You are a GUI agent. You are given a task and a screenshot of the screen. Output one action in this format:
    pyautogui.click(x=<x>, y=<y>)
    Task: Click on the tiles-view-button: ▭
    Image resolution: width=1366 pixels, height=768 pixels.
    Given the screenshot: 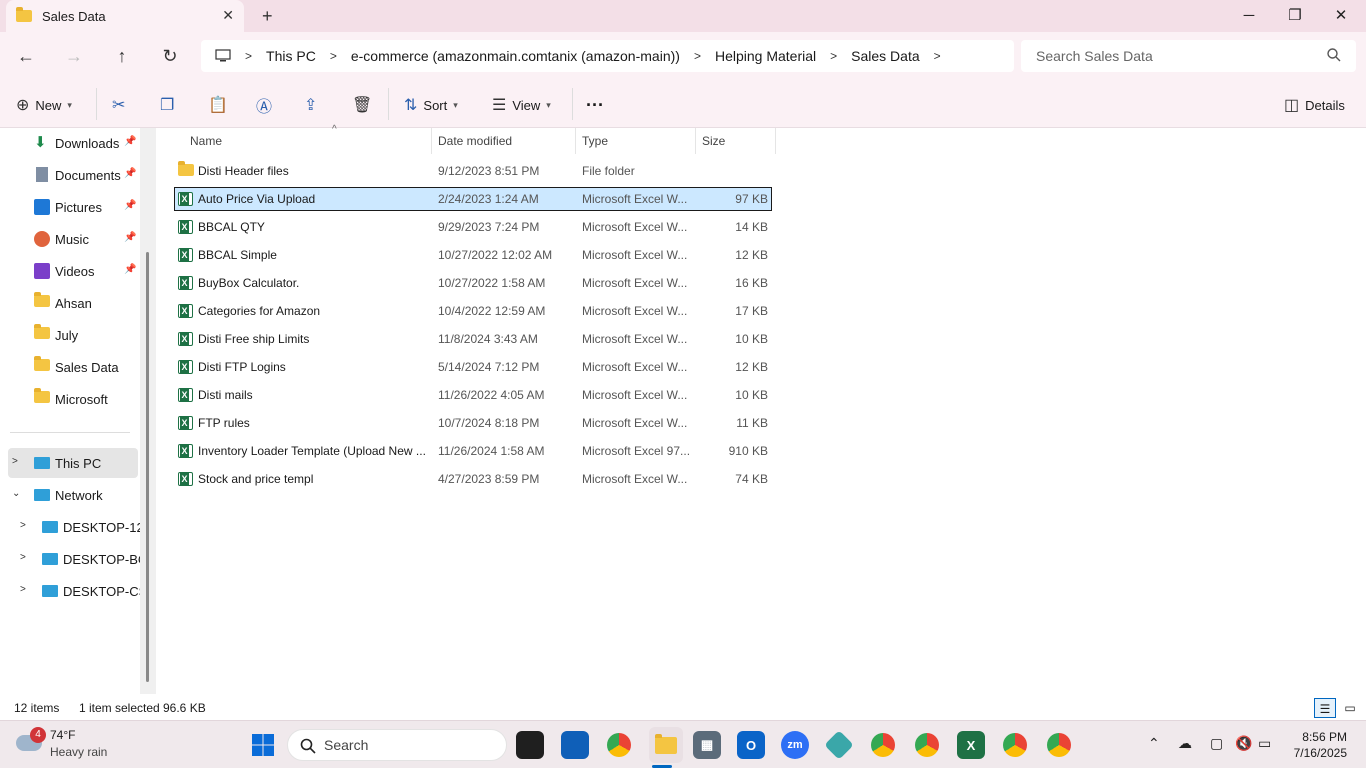 What is the action you would take?
    pyautogui.click(x=1350, y=708)
    